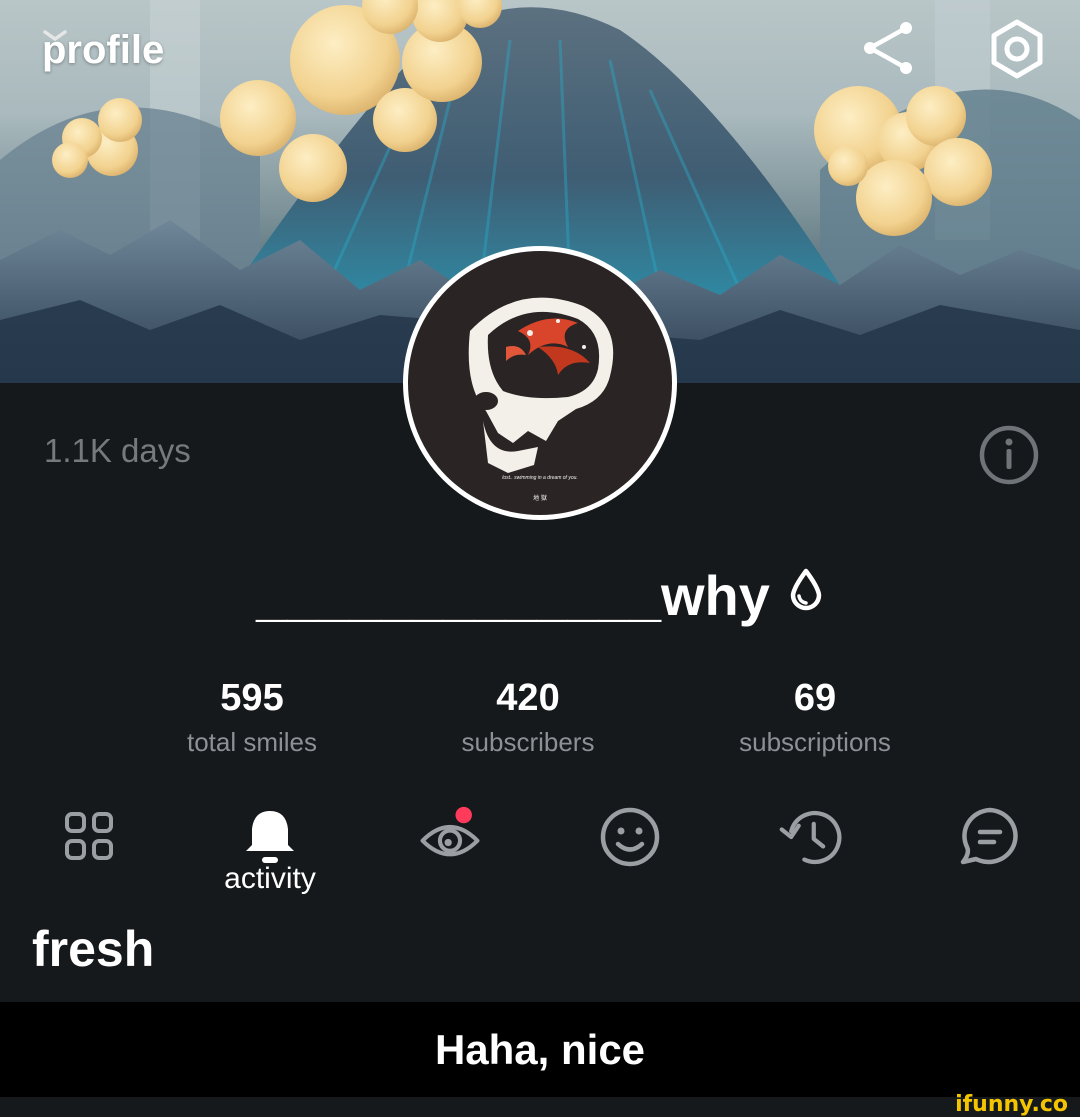 This screenshot has width=1080, height=1117. What do you see at coordinates (270, 878) in the screenshot?
I see `tab-activity-label: activity` at bounding box center [270, 878].